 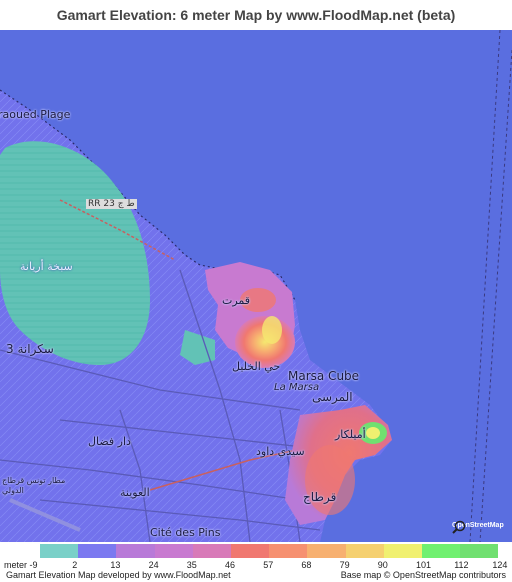 What do you see at coordinates (344, 565) in the screenshot?
I see `legend-tick-label: 79` at bounding box center [344, 565].